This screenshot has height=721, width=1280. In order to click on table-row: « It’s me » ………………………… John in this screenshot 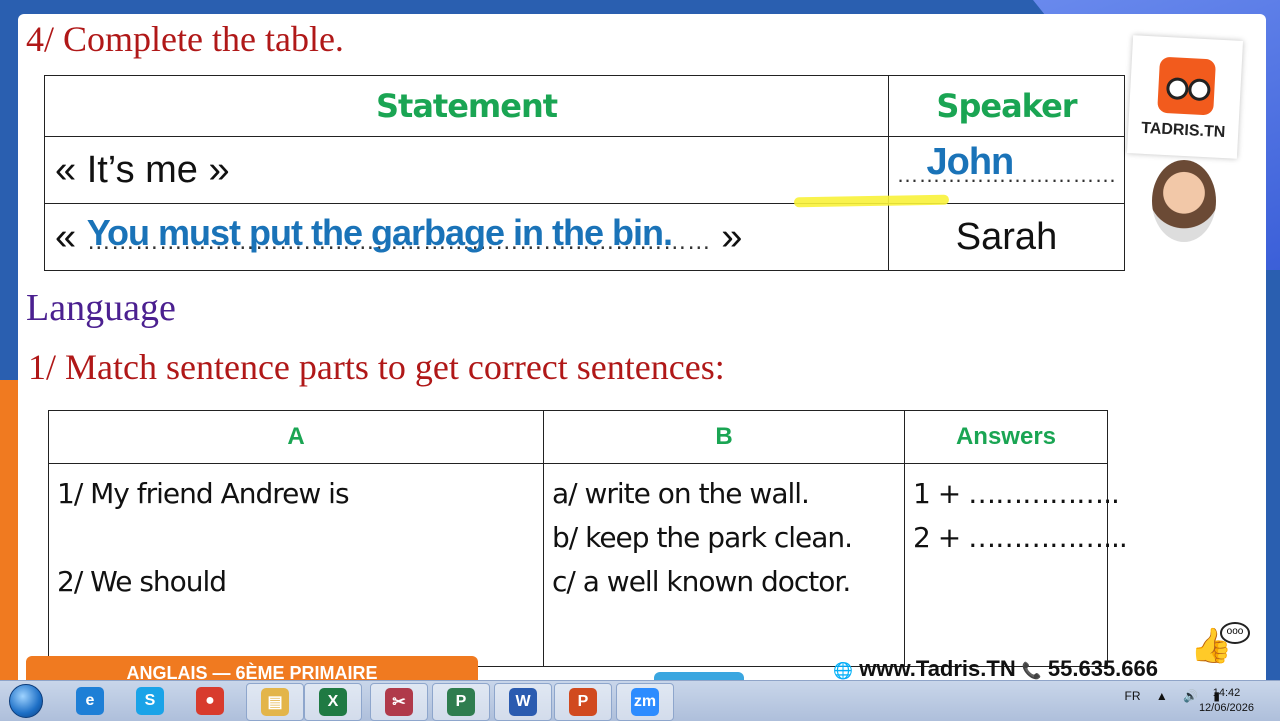, I will do `click(584, 170)`.